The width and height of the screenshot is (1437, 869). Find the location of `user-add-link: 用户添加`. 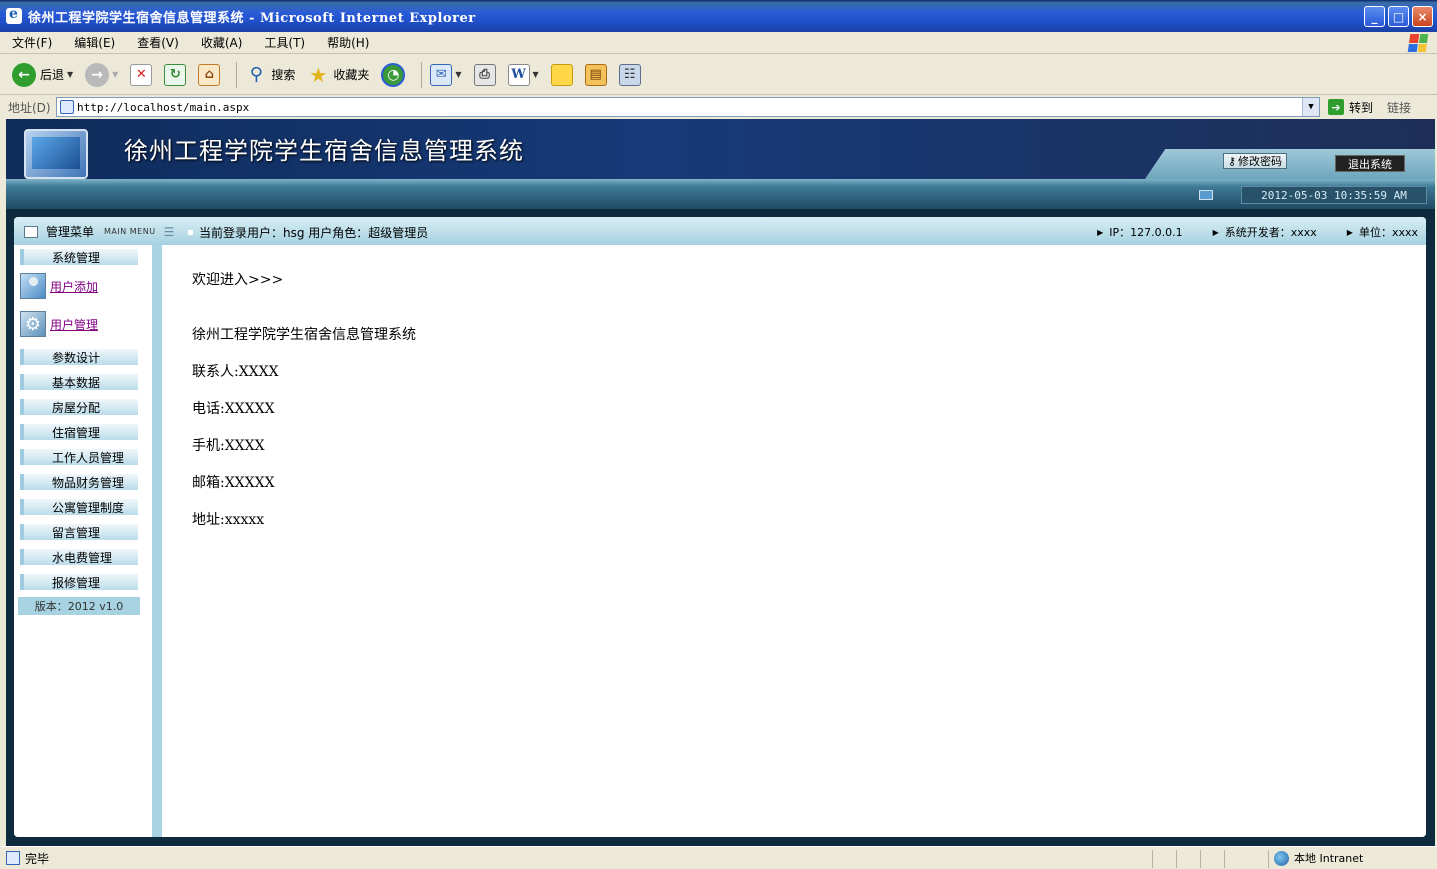

user-add-link: 用户添加 is located at coordinates (74, 286).